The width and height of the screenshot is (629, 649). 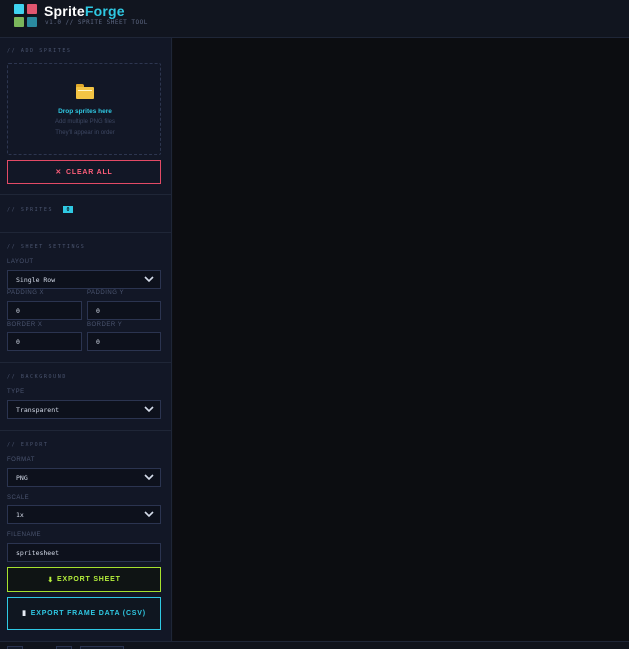 What do you see at coordinates (46, 247) in the screenshot?
I see `sheet-settings-title: // SHEET SETTINGS` at bounding box center [46, 247].